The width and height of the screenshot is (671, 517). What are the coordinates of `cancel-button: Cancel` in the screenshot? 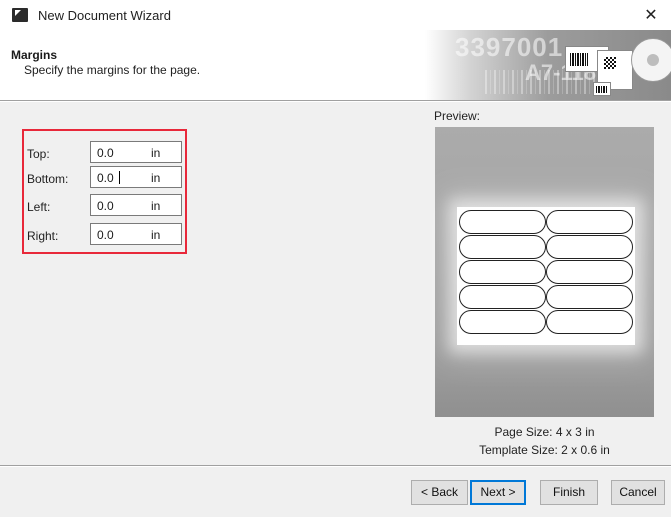 It's located at (638, 492).